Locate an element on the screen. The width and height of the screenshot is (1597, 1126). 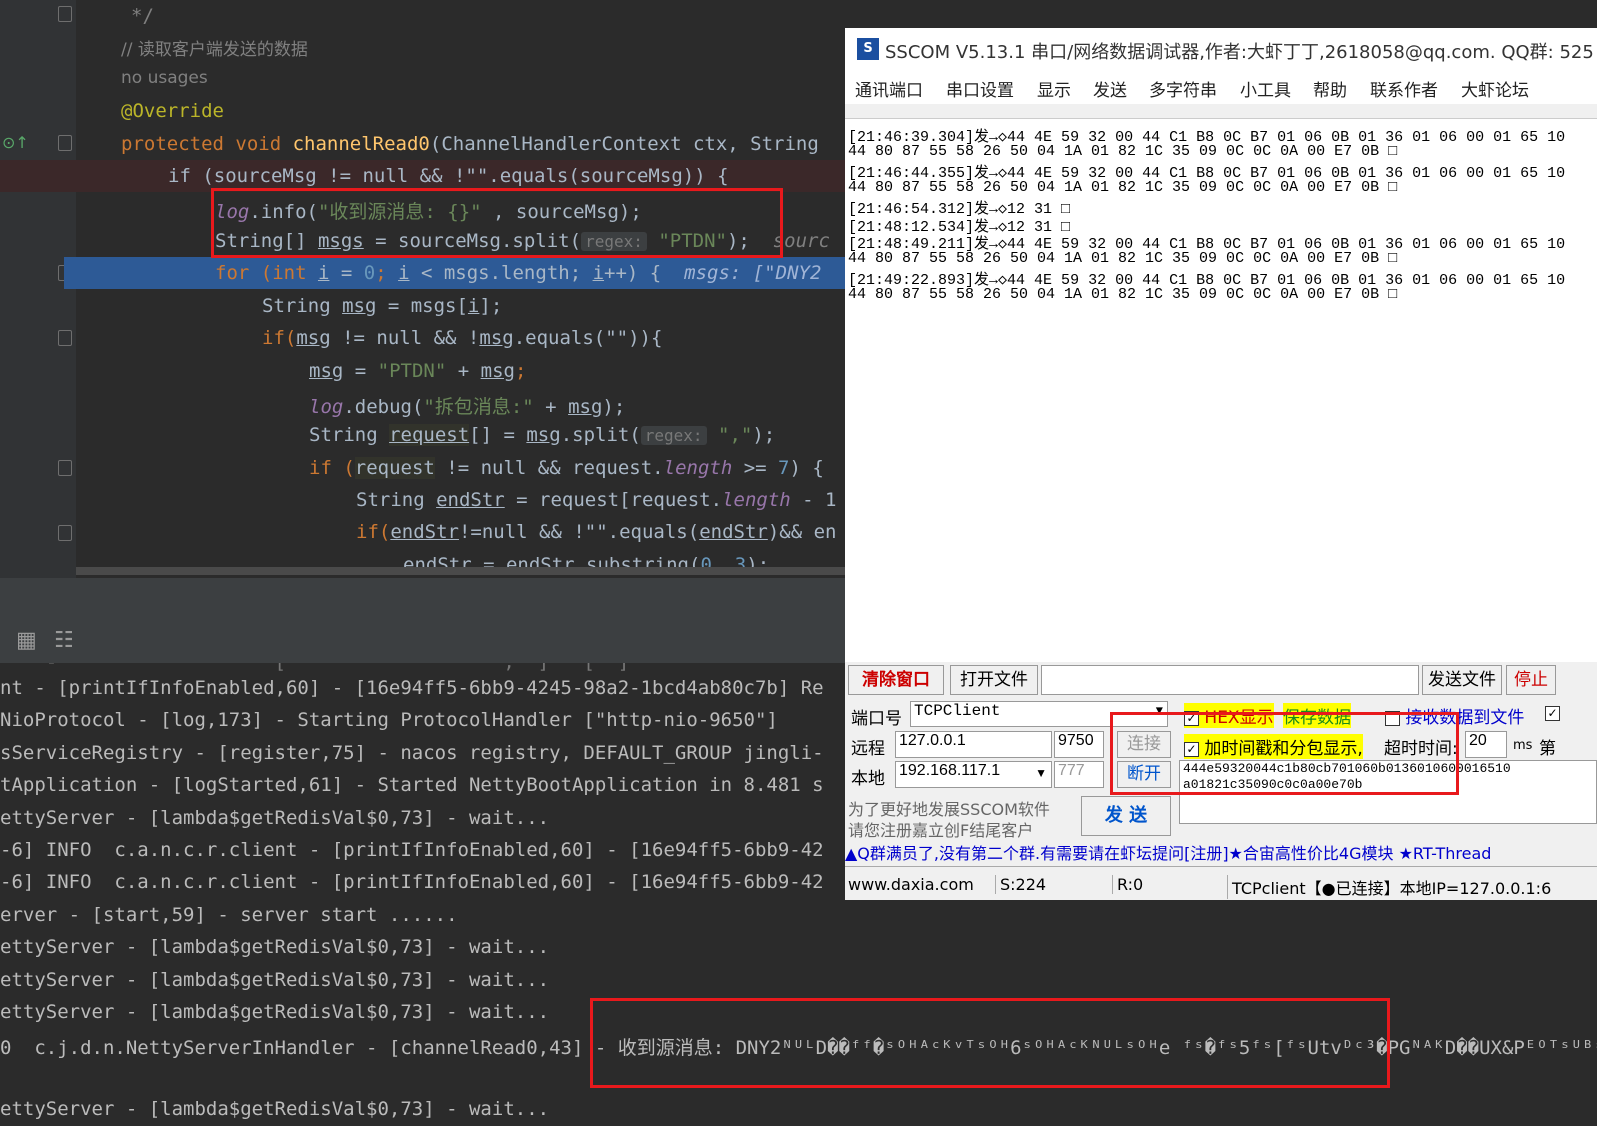
annotation-box-send-data is located at coordinates (1284, 753).